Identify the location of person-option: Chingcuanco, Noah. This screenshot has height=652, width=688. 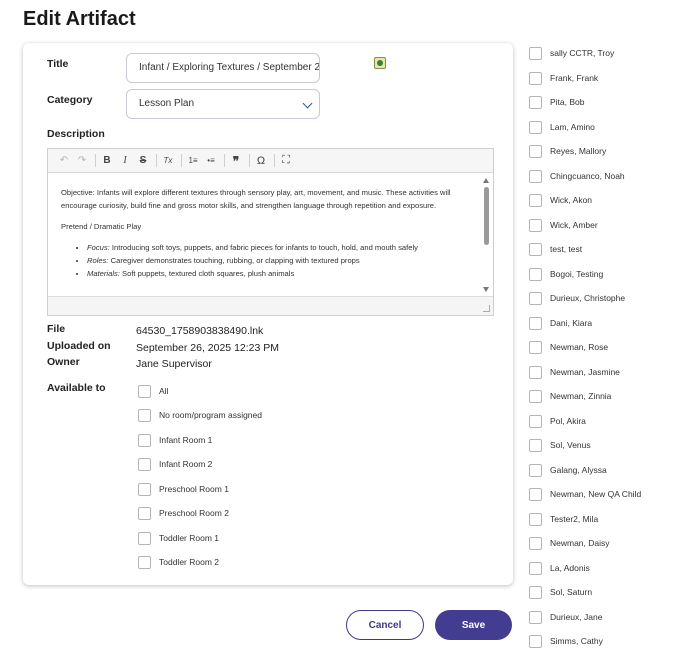
(577, 176).